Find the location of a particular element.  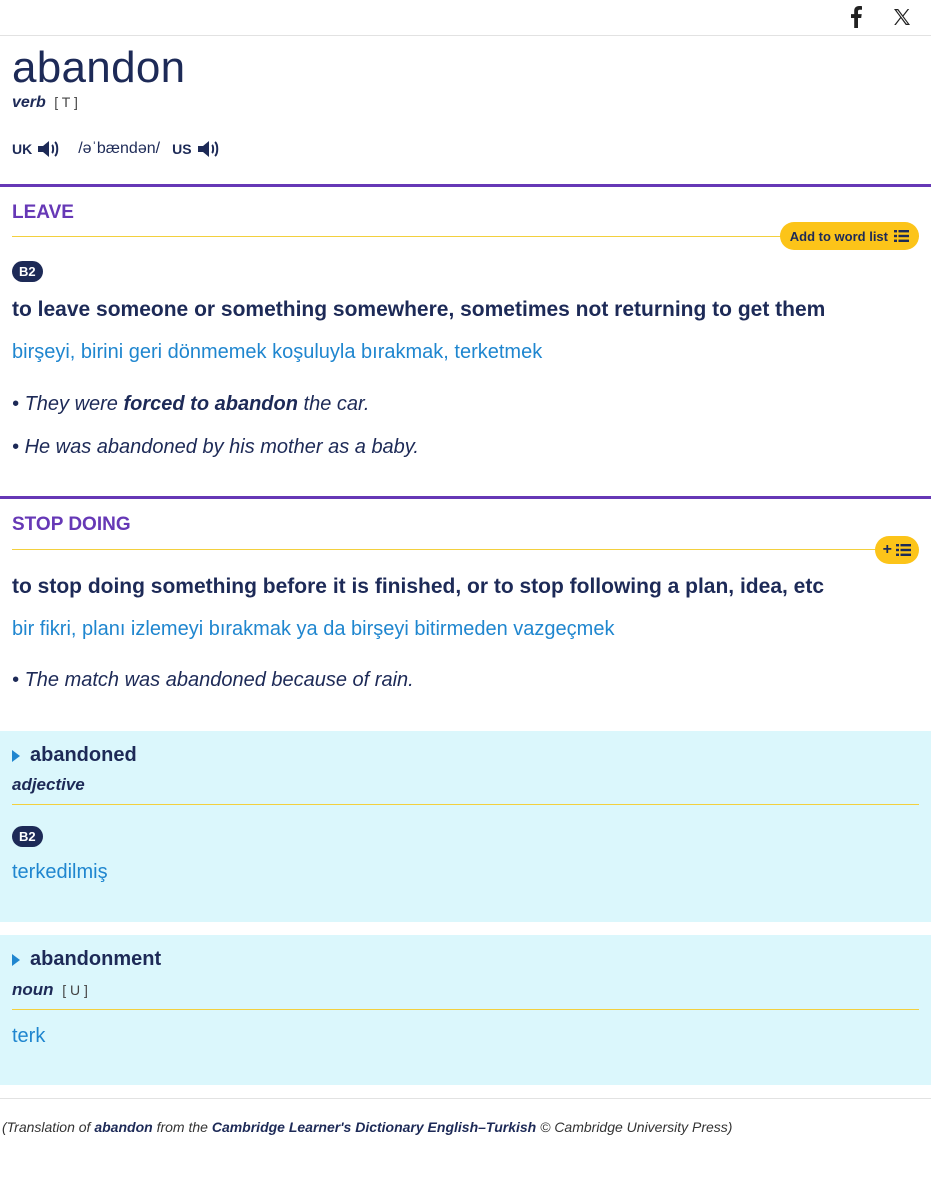

example-text: the car. is located at coordinates (333, 404).